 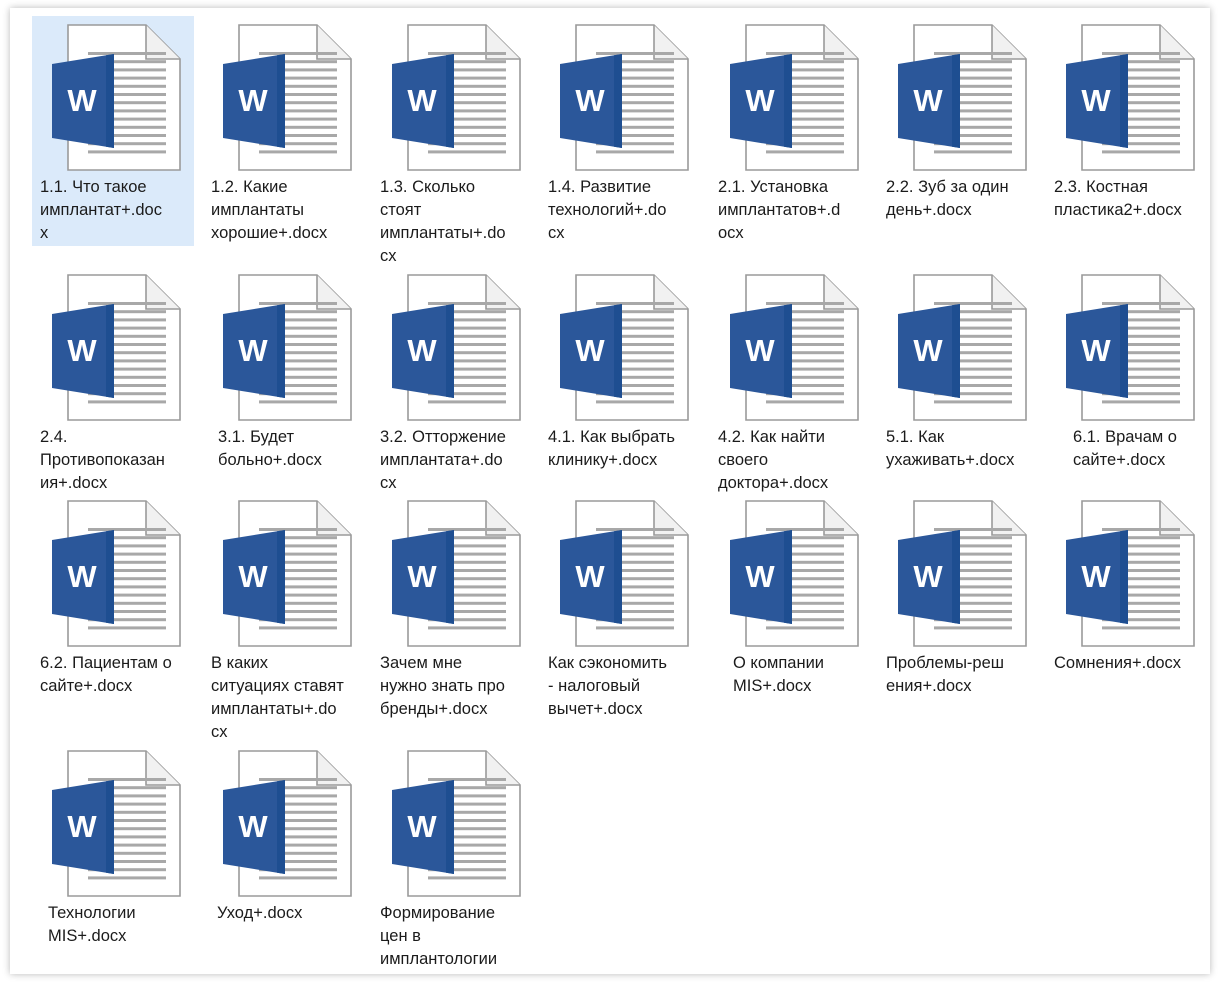 I want to click on file-item: W 3.1. Будет больно+.docx, so click(x=284, y=381).